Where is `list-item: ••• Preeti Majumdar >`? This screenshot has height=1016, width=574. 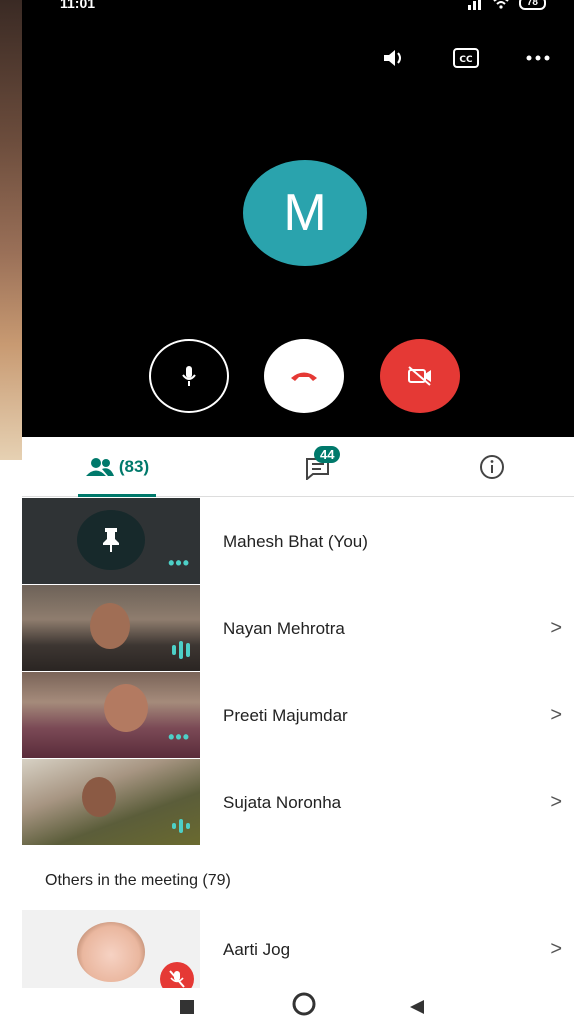 list-item: ••• Preeti Majumdar > is located at coordinates (292, 715).